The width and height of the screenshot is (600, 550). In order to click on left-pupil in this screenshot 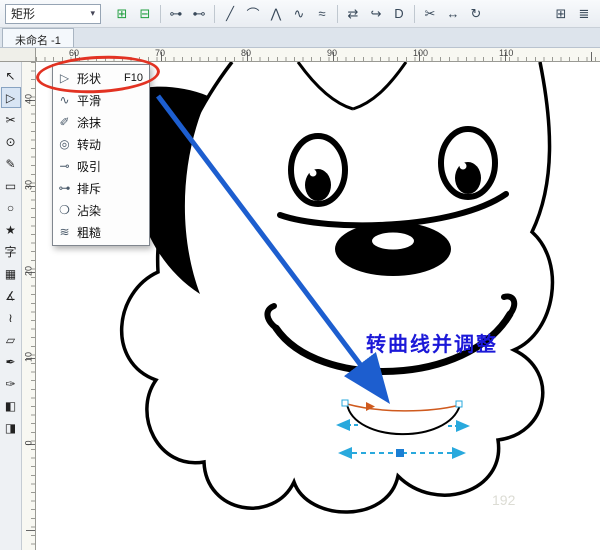, I will do `click(318, 185)`.